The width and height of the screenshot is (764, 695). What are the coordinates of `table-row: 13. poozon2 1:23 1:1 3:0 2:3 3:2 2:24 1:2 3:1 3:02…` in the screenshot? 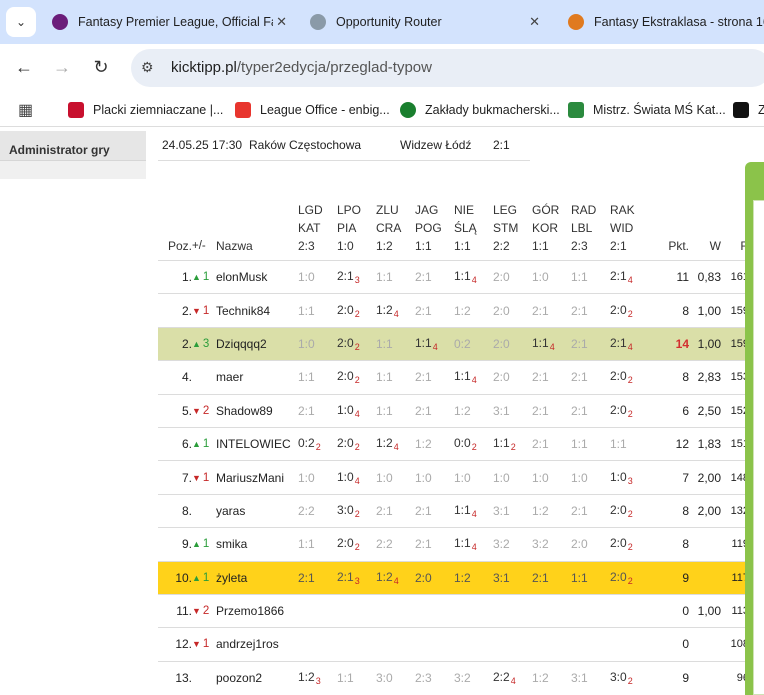 It's located at (453, 677).